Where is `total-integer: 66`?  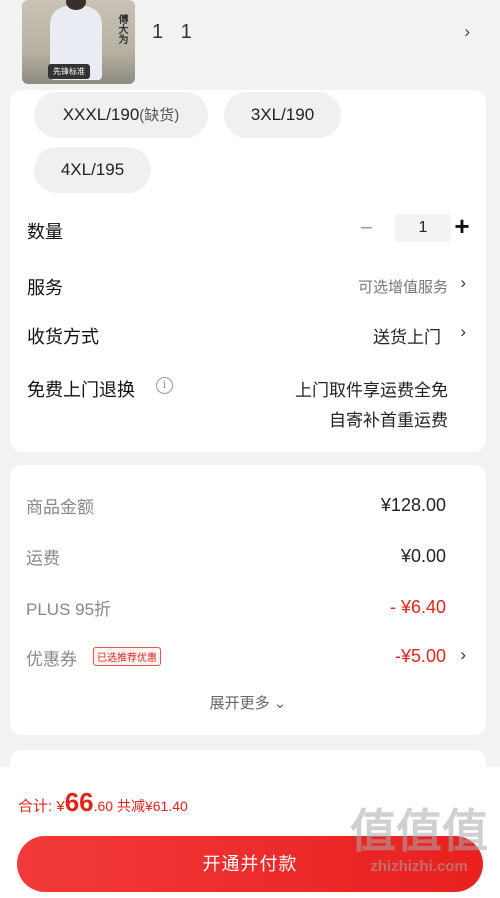
total-integer: 66 is located at coordinates (79, 802).